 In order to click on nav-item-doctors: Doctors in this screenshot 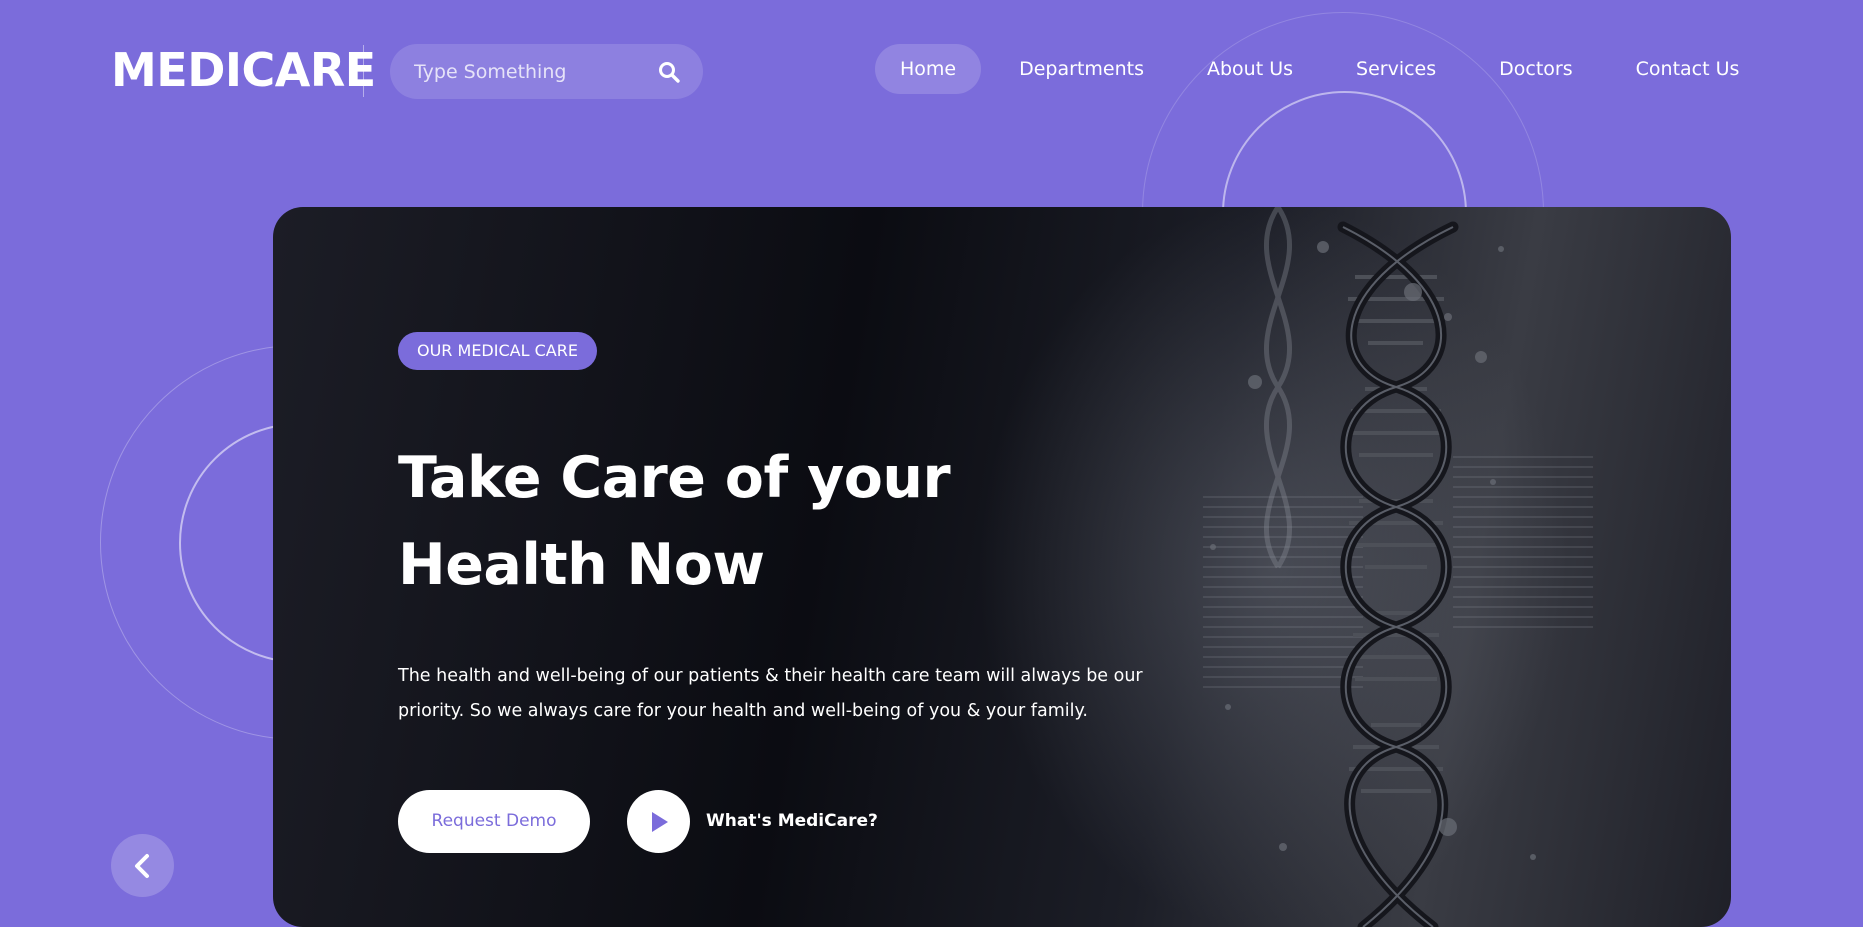, I will do `click(1536, 69)`.